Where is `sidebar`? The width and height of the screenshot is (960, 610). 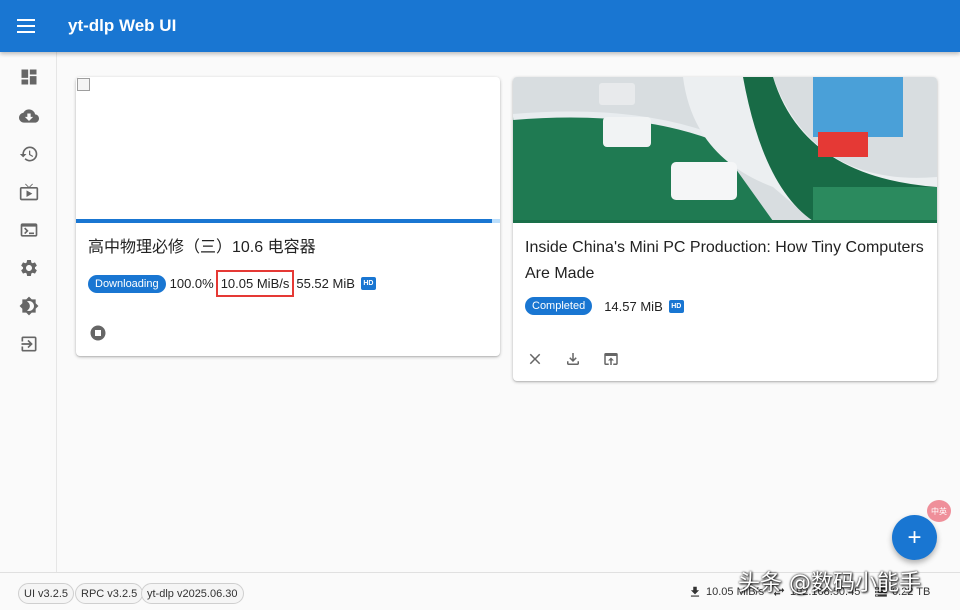 sidebar is located at coordinates (28, 312).